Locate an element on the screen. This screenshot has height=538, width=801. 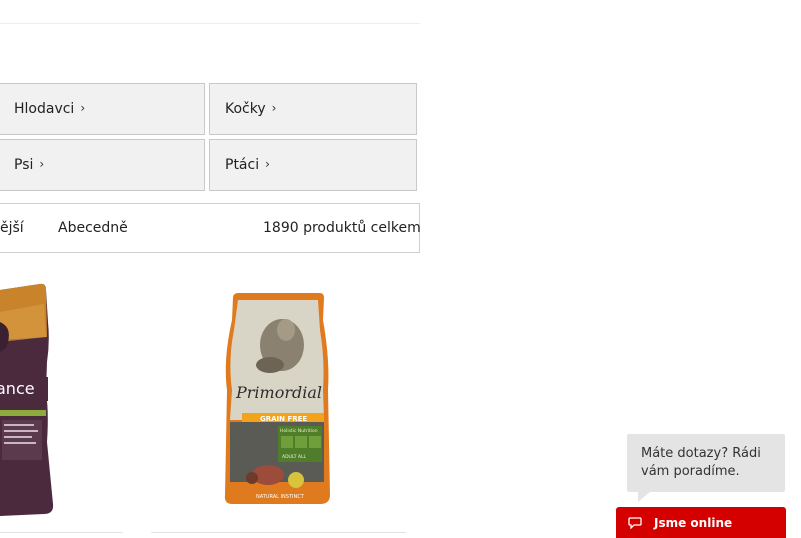
product-2-badge-text: GRAIN FREE is located at coordinates (283, 419).